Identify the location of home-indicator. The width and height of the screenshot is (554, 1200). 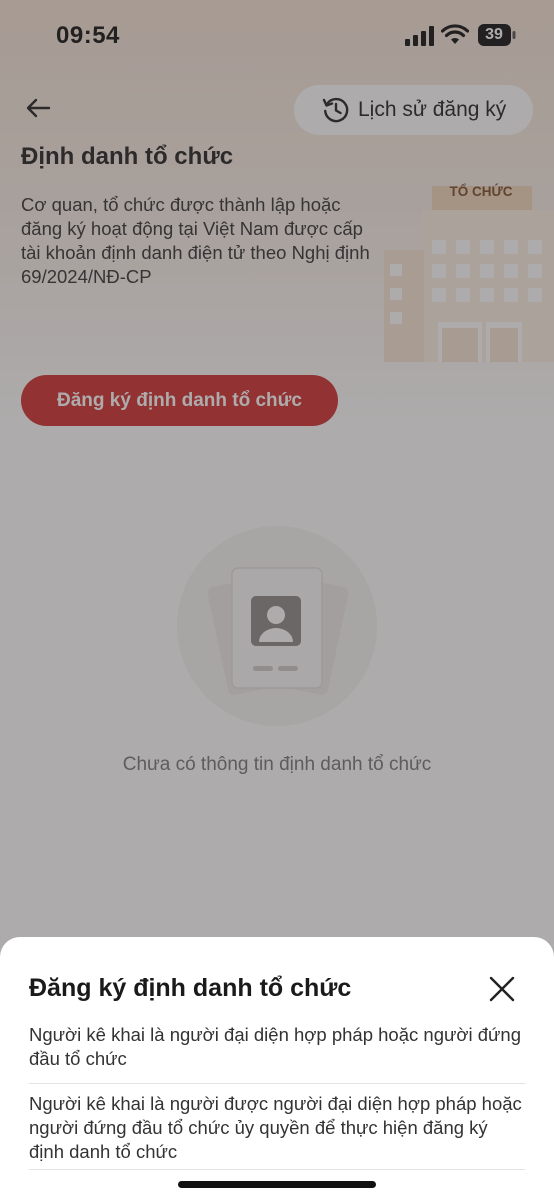
(277, 1184).